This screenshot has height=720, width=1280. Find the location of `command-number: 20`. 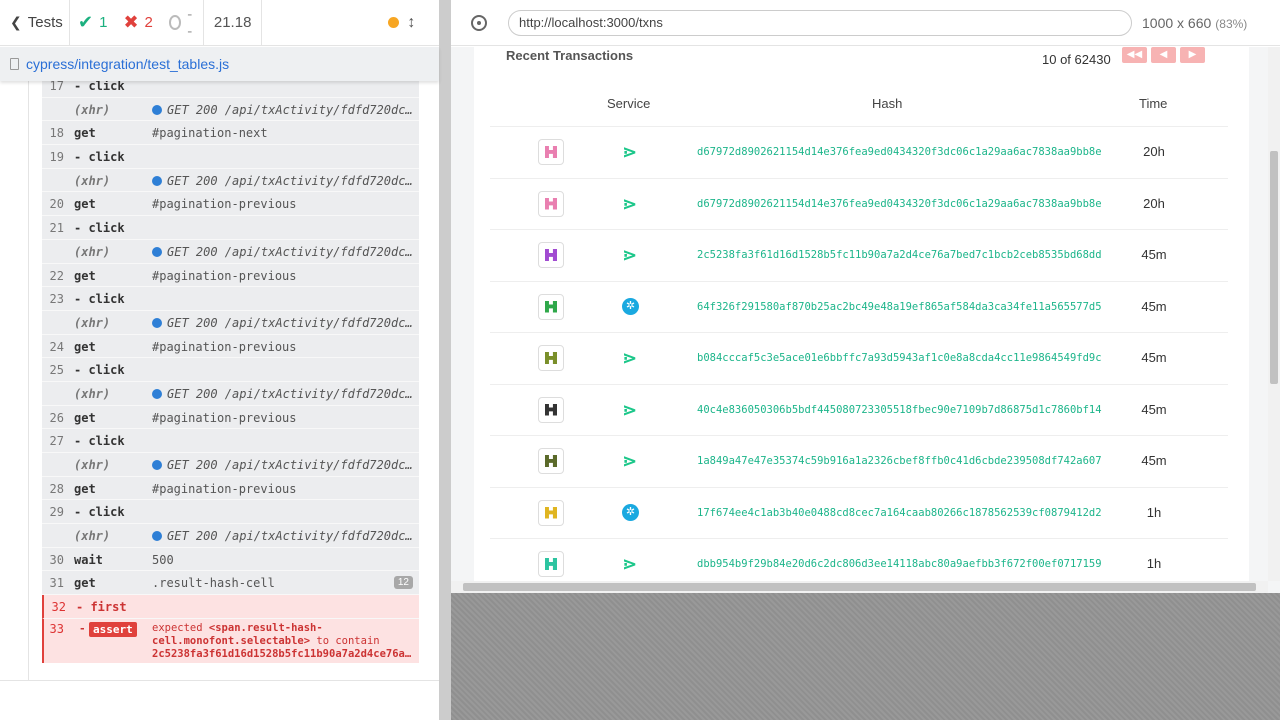

command-number: 20 is located at coordinates (56, 204).